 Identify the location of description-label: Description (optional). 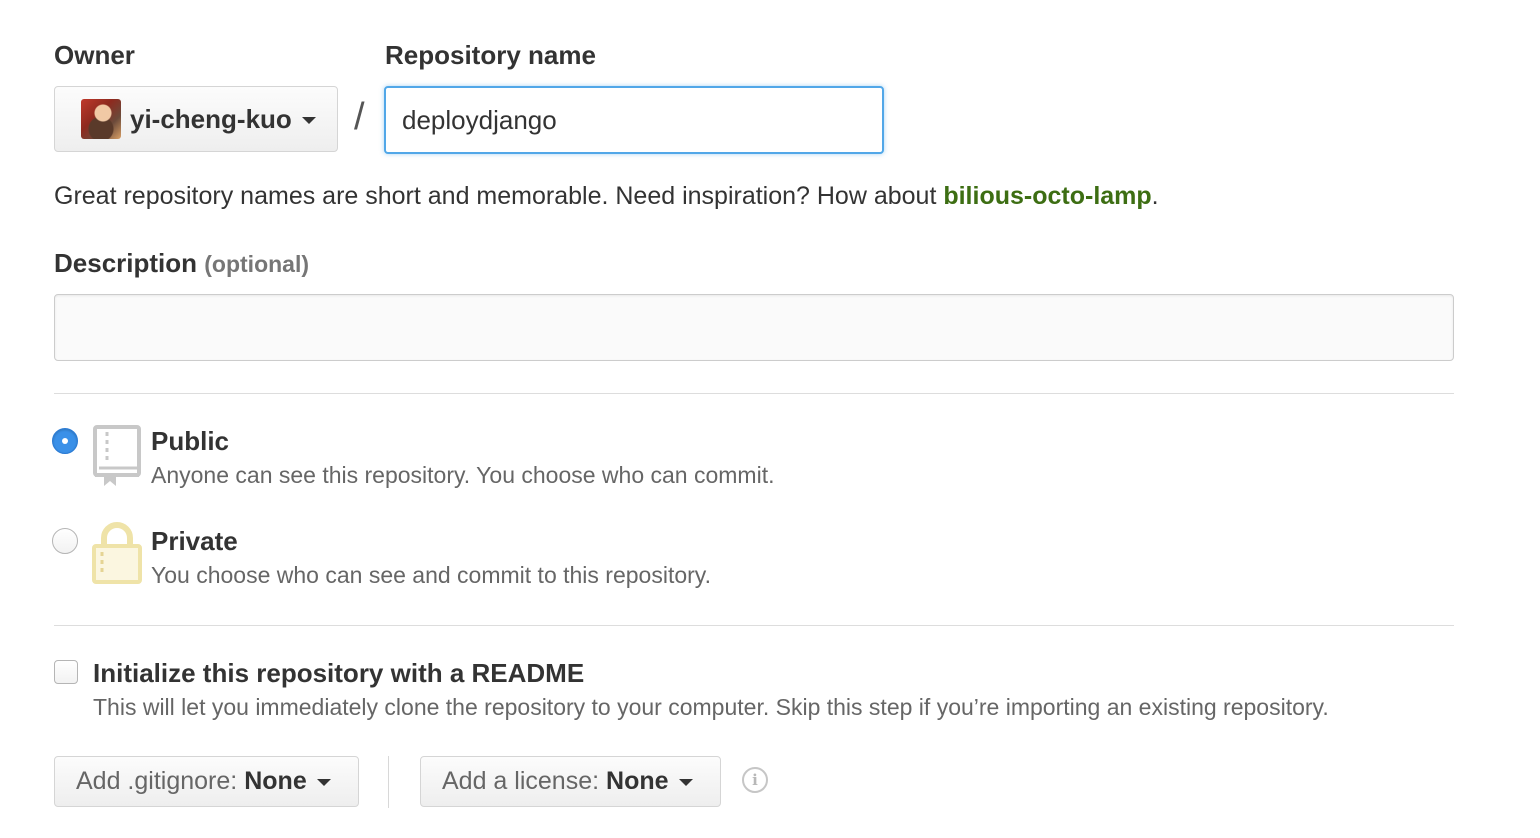
(181, 263).